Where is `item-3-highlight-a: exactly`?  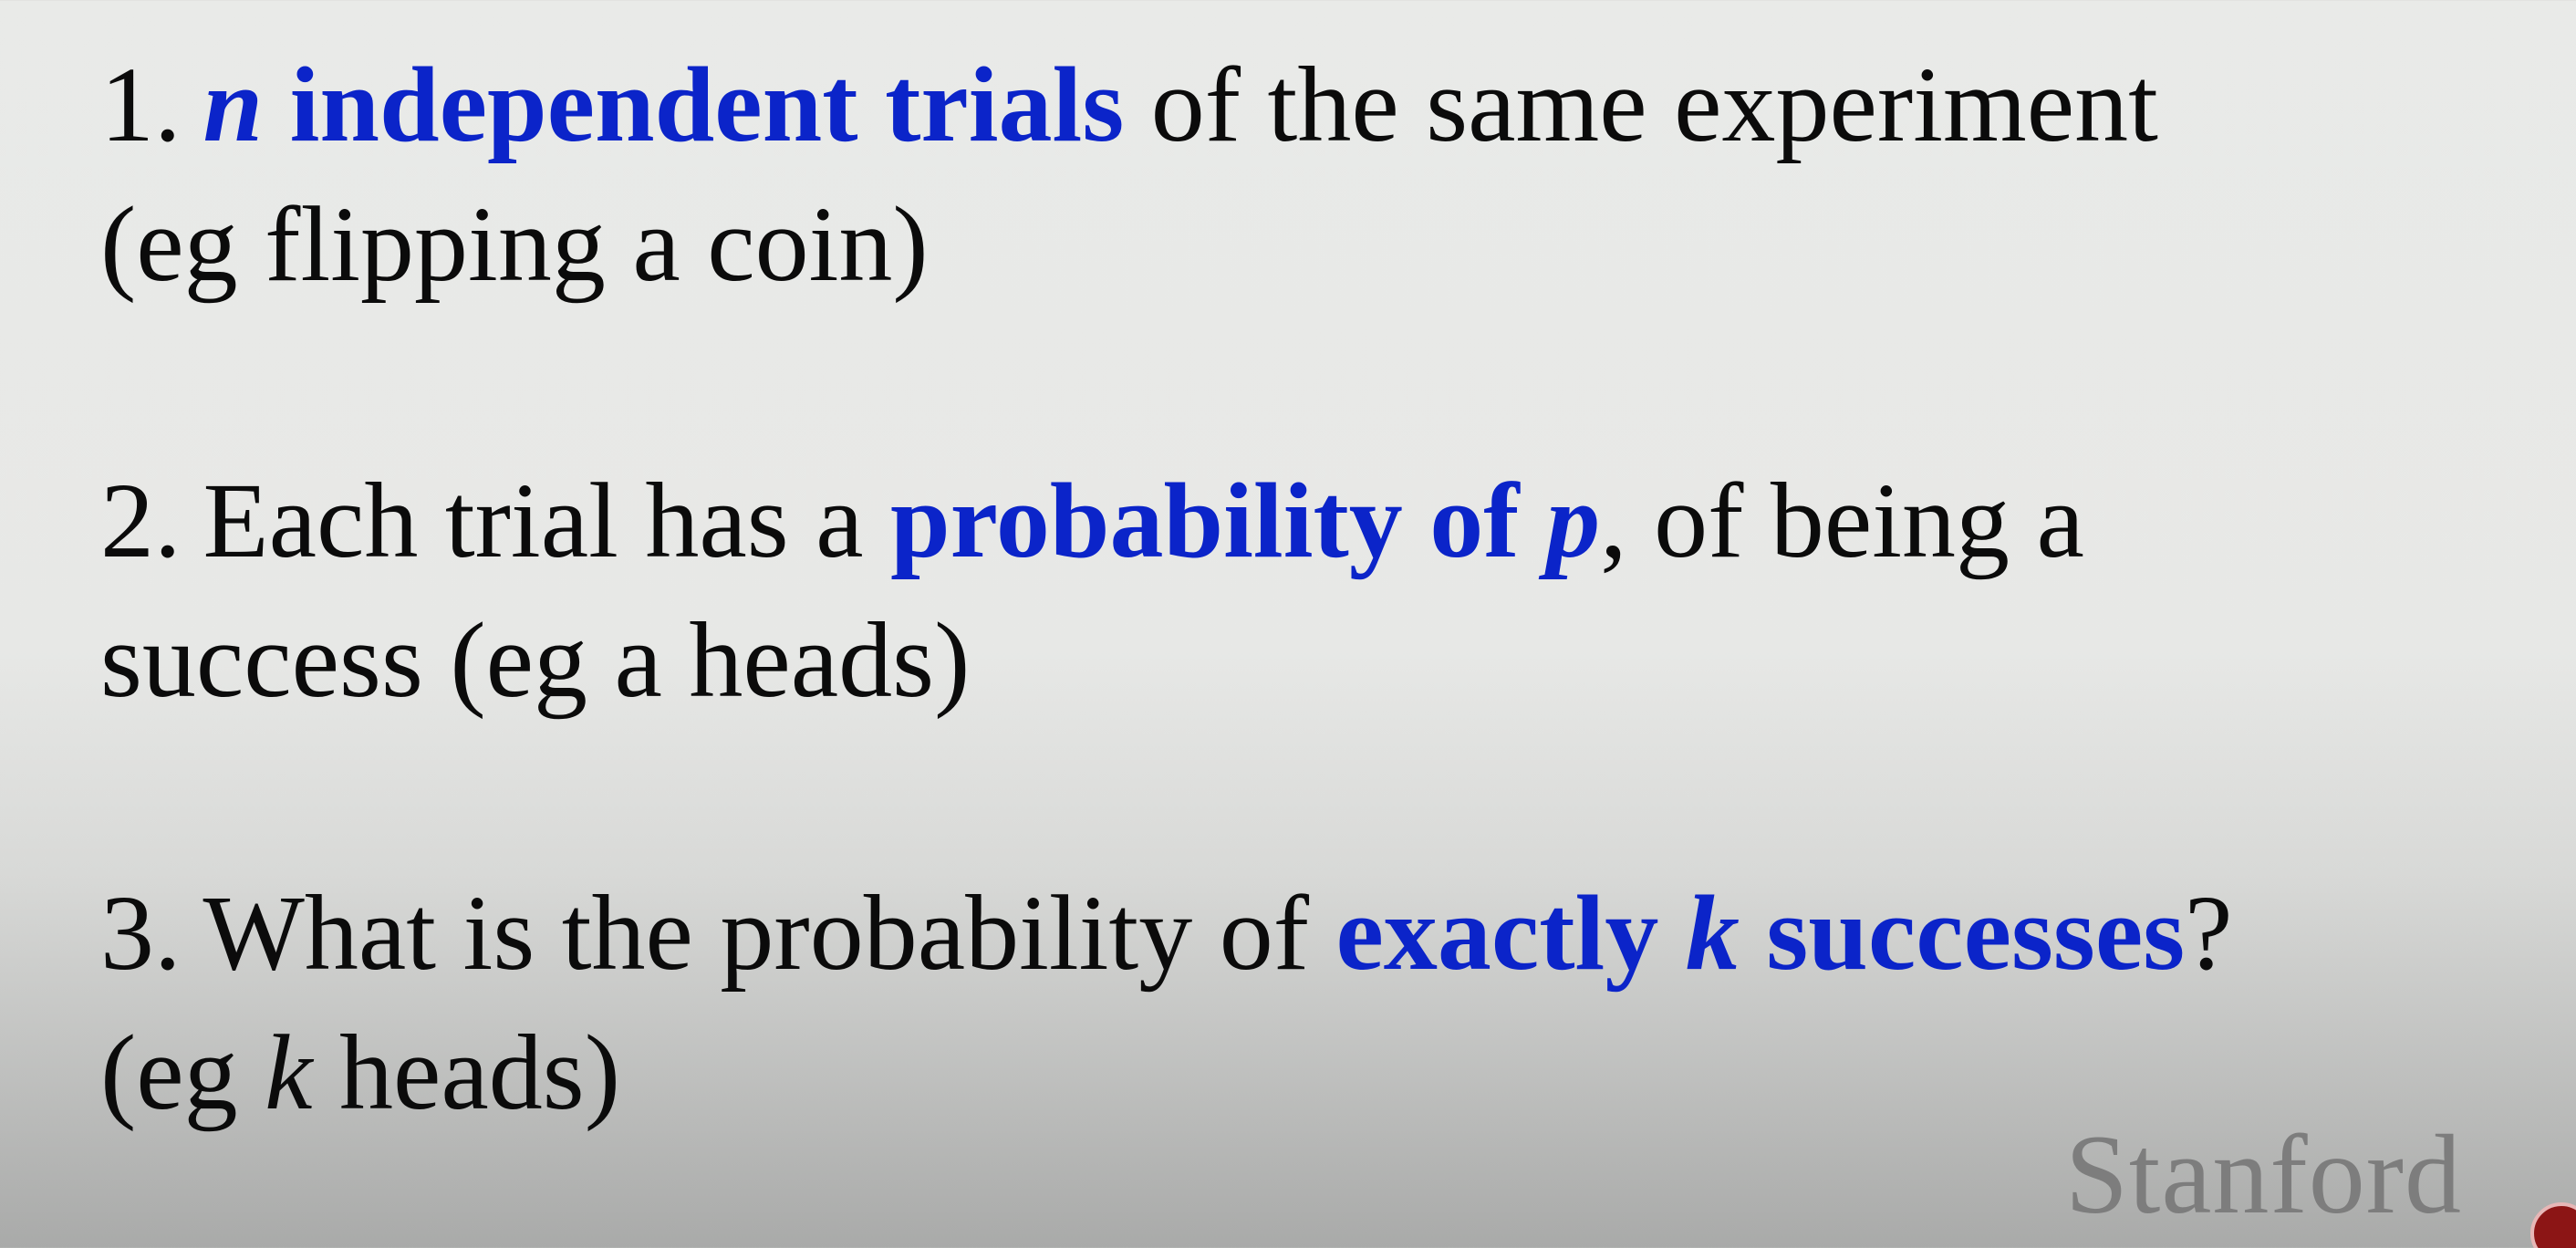
item-3-highlight-a: exactly is located at coordinates (1511, 933).